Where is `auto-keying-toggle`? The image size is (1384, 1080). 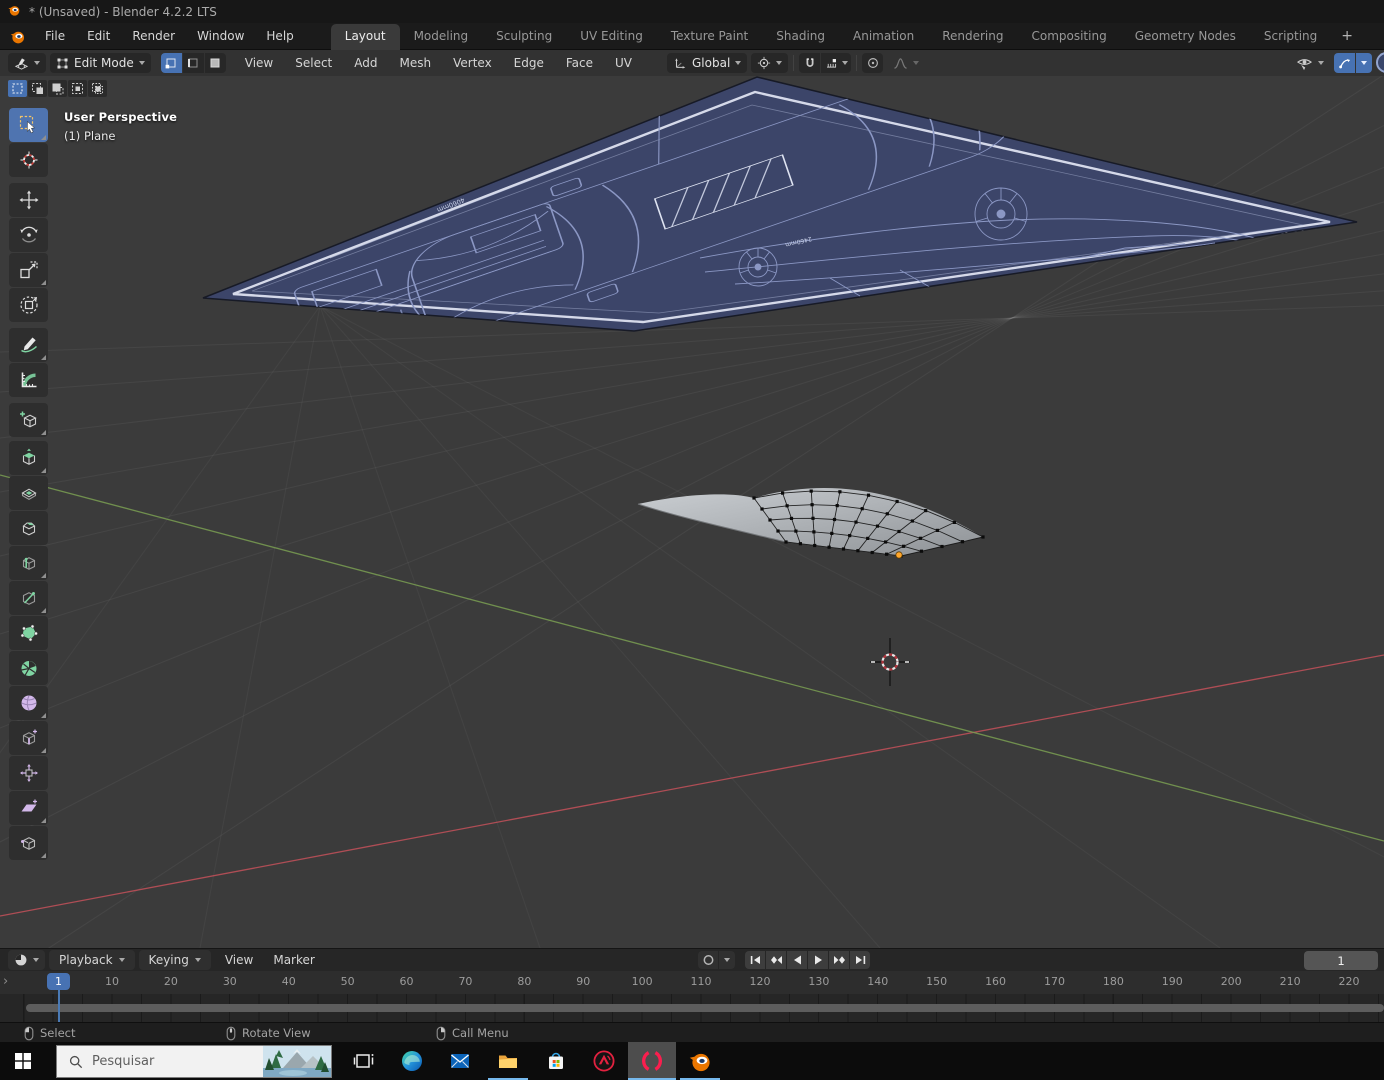 auto-keying-toggle is located at coordinates (708, 960).